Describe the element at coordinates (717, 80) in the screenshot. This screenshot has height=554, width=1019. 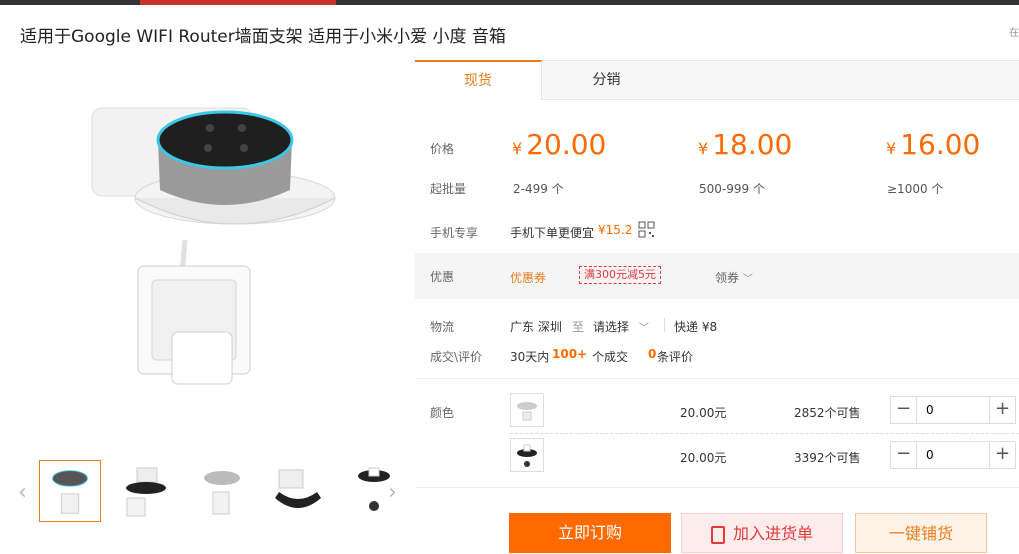
I see `tab-bar: 现货 分销` at that location.